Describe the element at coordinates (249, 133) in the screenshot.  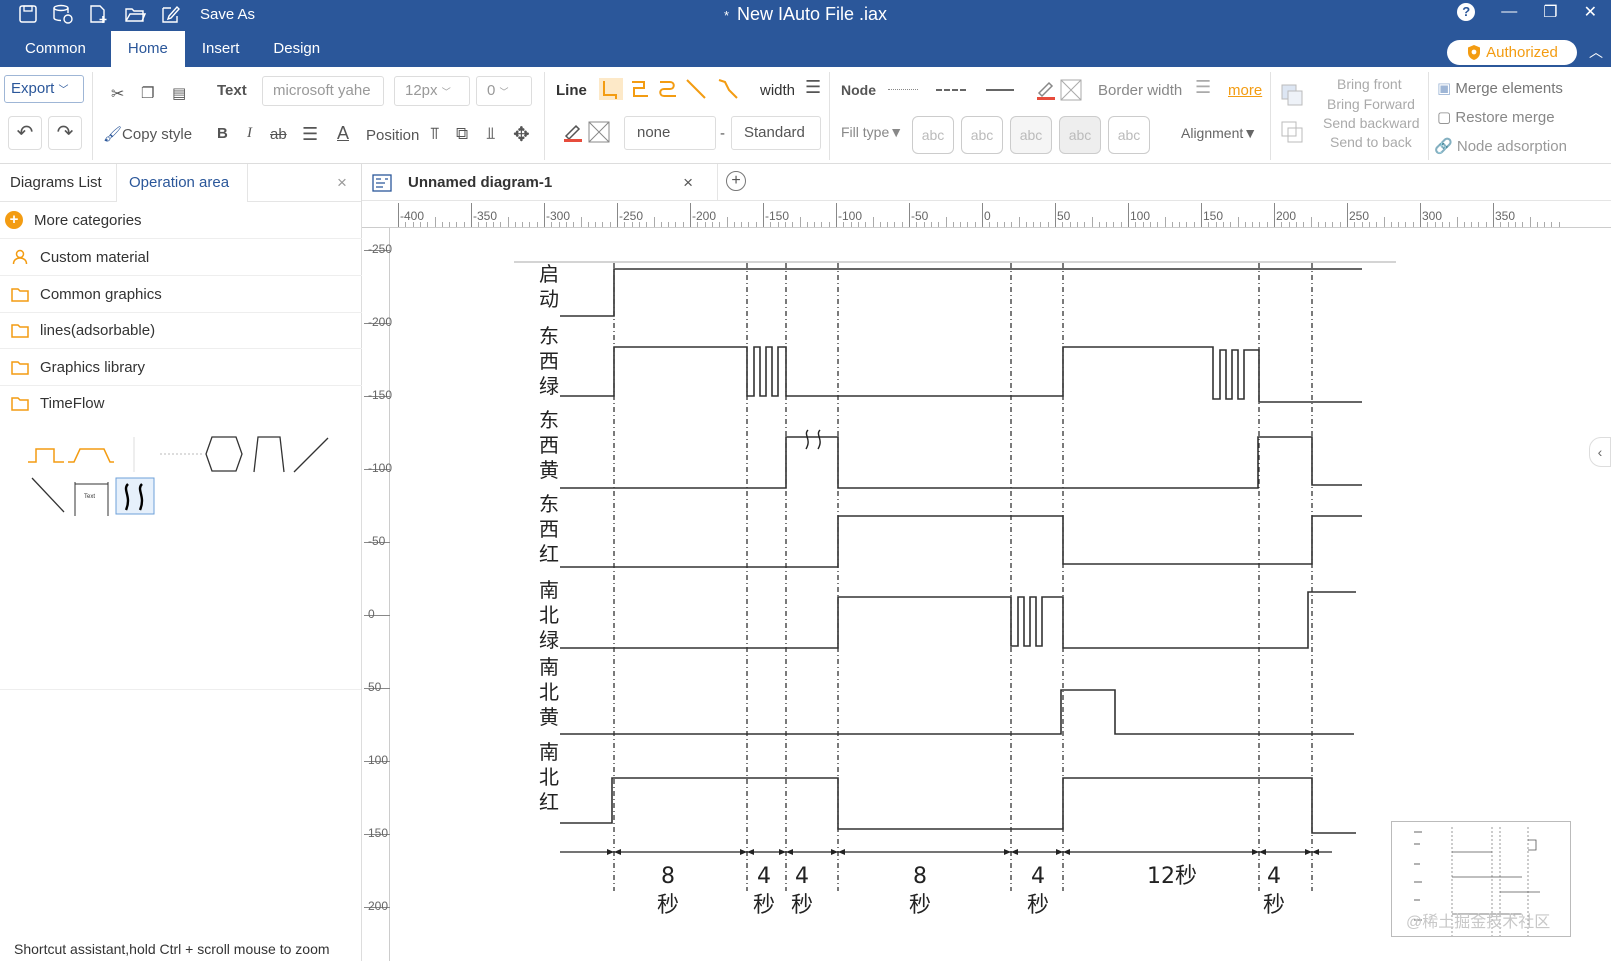
I see `italic-button: I` at that location.